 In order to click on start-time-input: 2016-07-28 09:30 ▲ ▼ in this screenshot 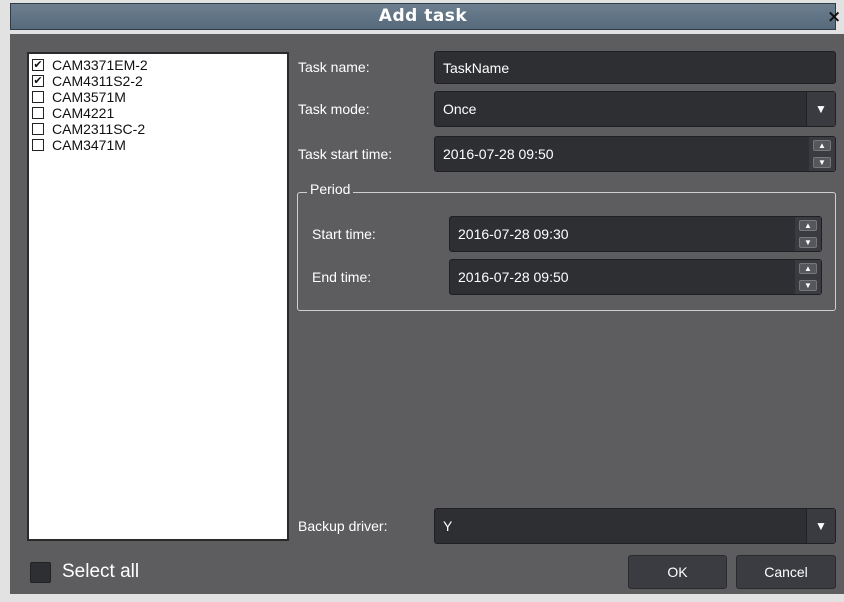, I will do `click(635, 234)`.